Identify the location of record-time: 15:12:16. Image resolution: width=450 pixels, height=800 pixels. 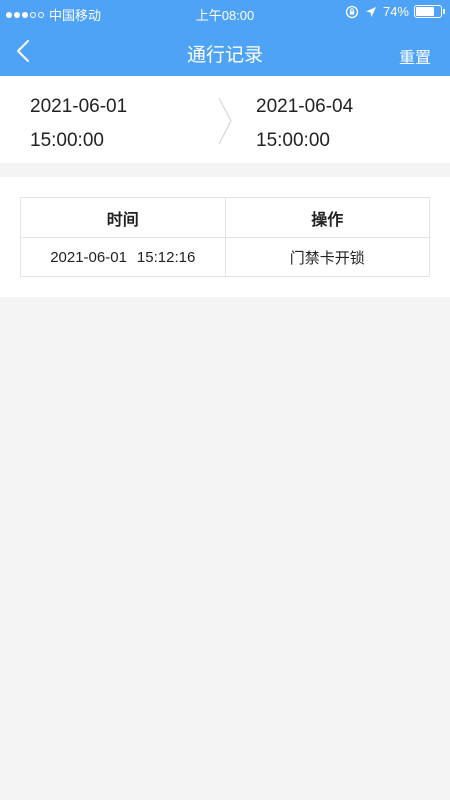
(166, 257).